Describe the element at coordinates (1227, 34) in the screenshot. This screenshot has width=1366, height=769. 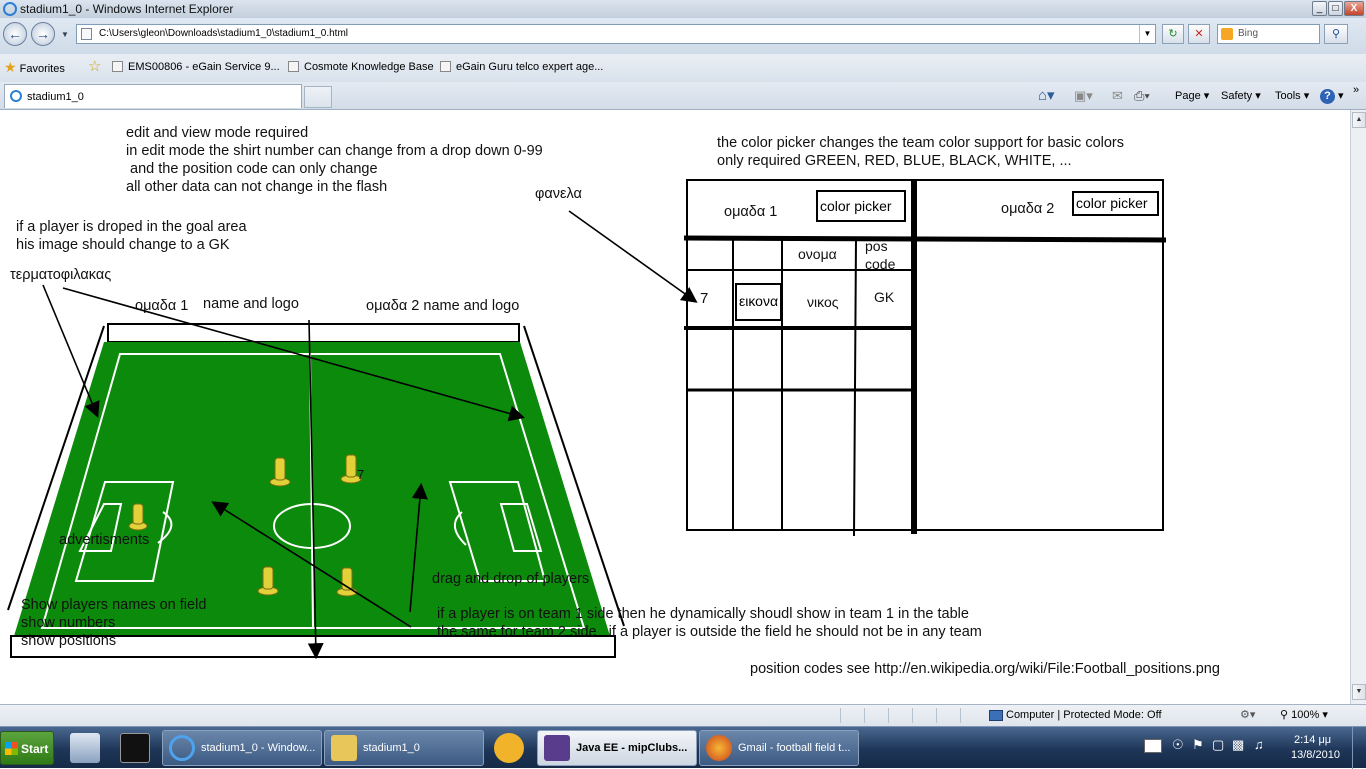
I see `bing-icon` at that location.